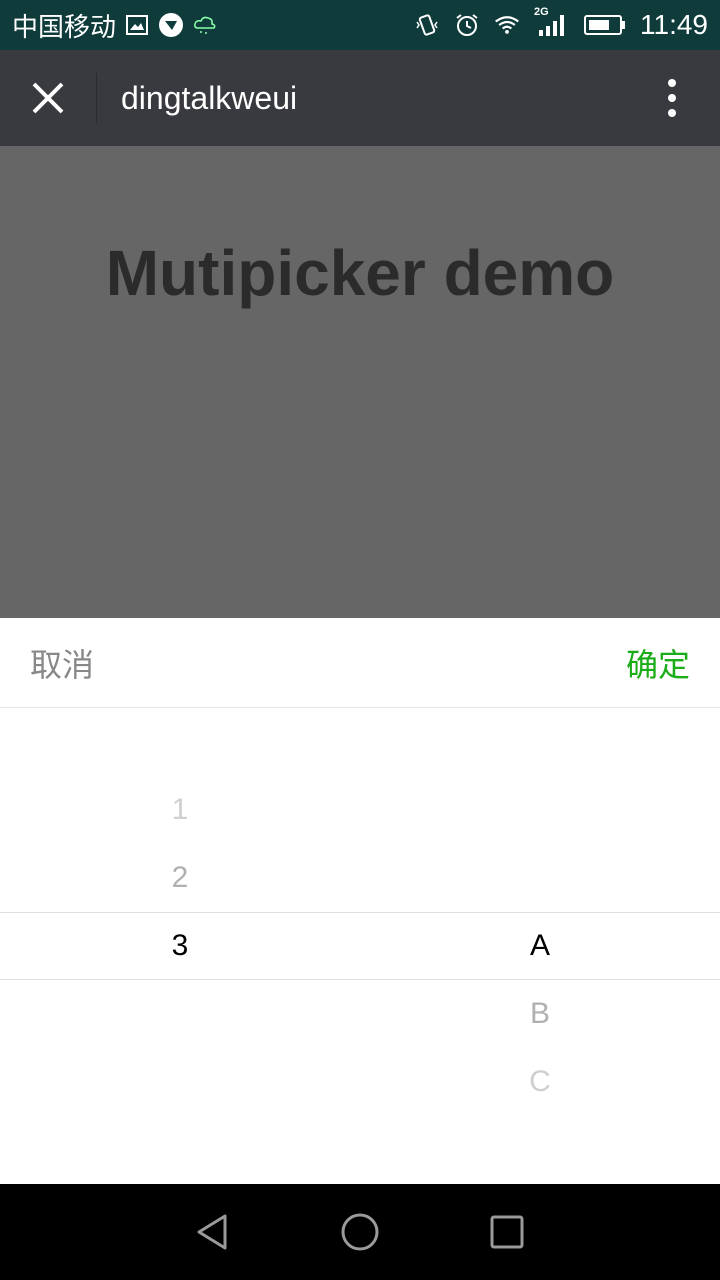 Image resolution: width=720 pixels, height=1280 pixels. I want to click on picker-header: 取消 确定, so click(360, 663).